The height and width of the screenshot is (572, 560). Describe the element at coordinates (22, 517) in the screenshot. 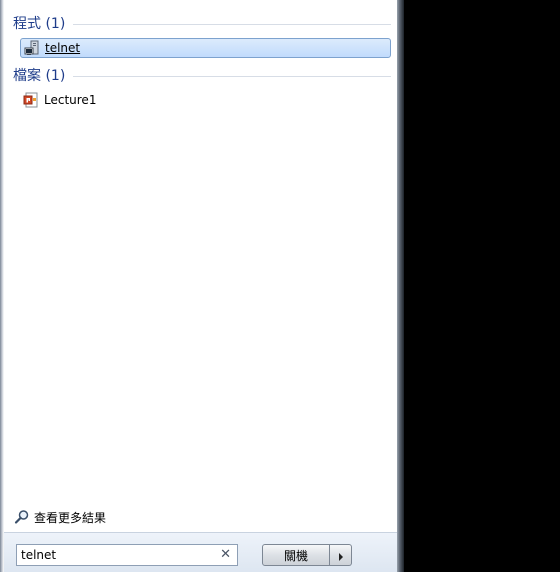

I see `search-icon` at that location.